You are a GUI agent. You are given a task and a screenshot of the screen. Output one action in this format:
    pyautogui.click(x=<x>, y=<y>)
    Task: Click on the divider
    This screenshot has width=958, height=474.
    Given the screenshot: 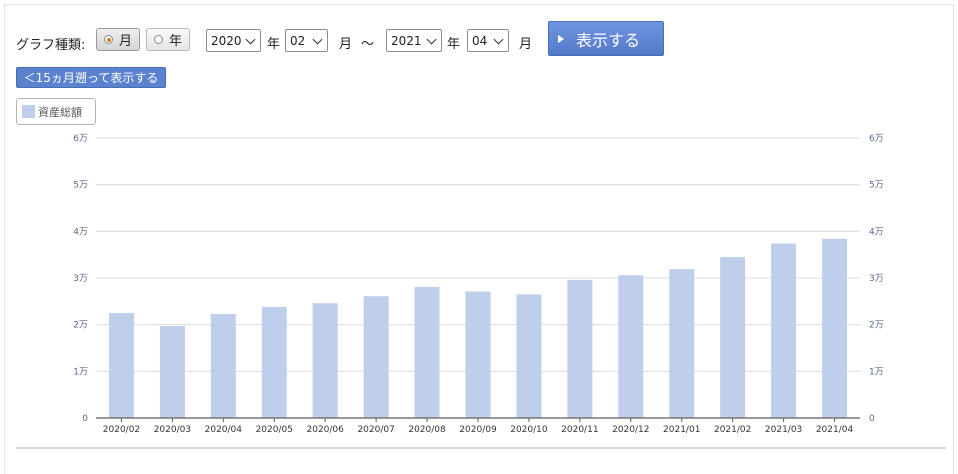 What is the action you would take?
    pyautogui.click(x=481, y=448)
    